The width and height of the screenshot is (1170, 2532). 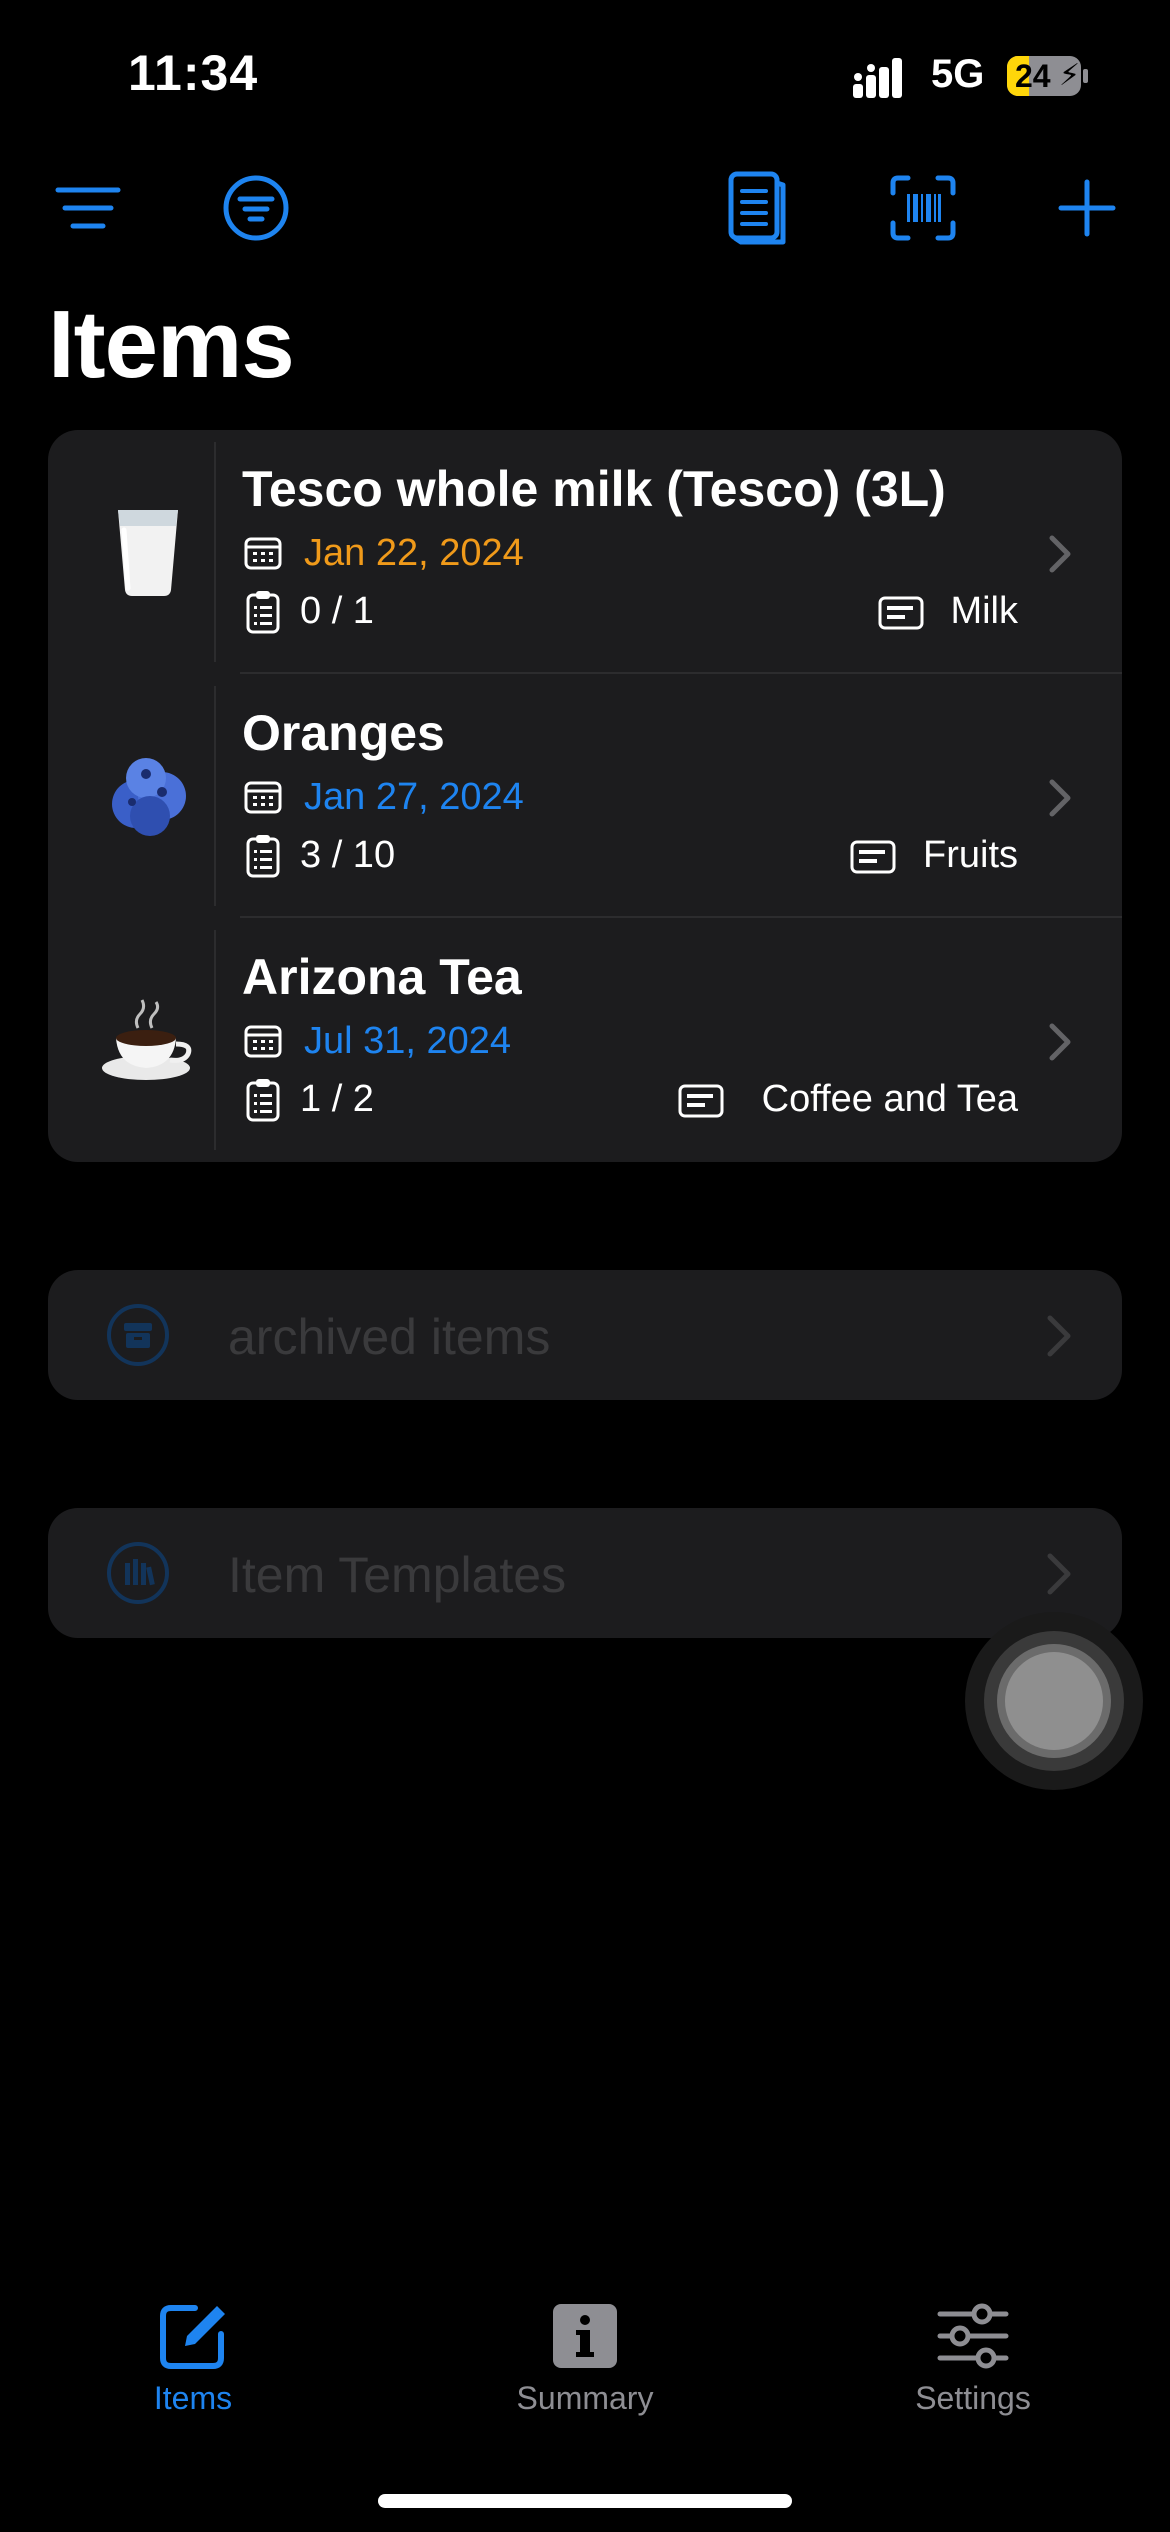 I want to click on page-title: Items, so click(x=171, y=344).